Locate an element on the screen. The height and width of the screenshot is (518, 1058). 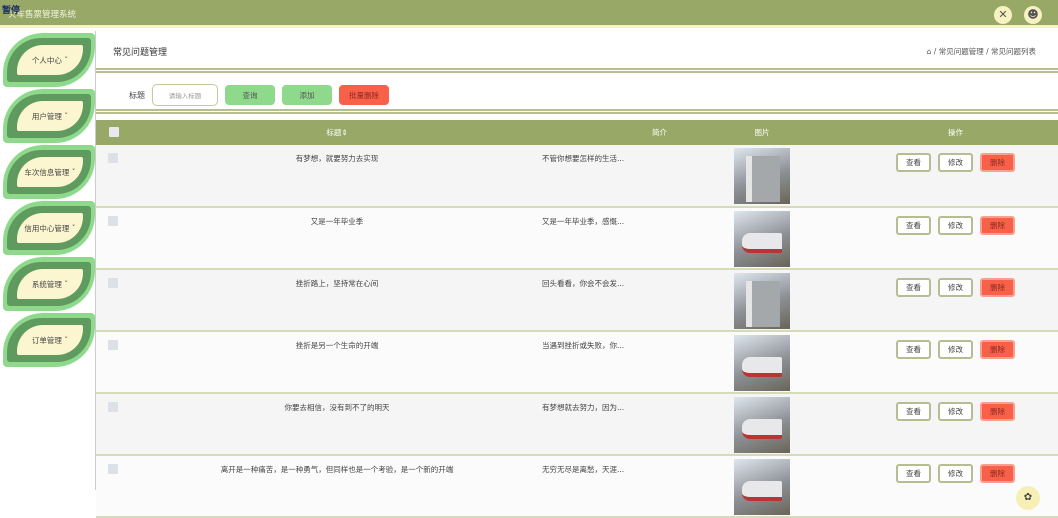
query-button: 查询 is located at coordinates (250, 95).